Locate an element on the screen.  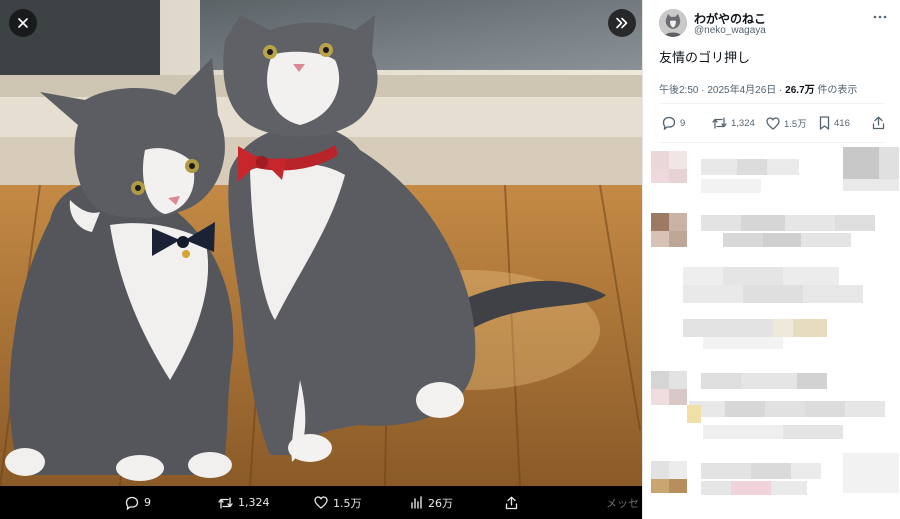
tweet-meta: 午後2:50 · 2025年4月26日 · 26.7万 件の表示 is located at coordinates (758, 88).